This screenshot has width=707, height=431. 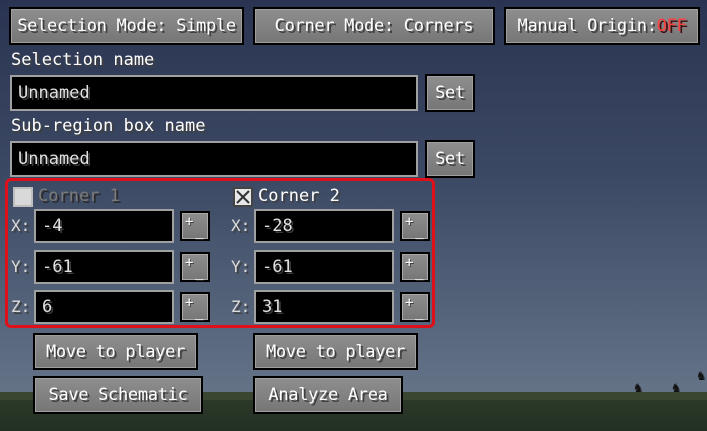 I want to click on corner2-y-label: Y:, so click(x=241, y=266).